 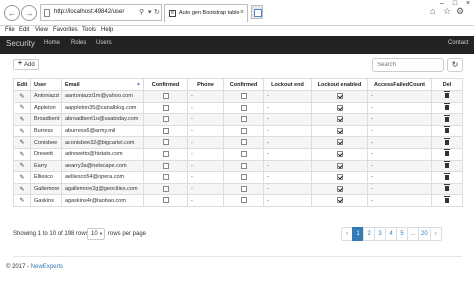 I want to click on menu-help: Help, so click(x=107, y=30).